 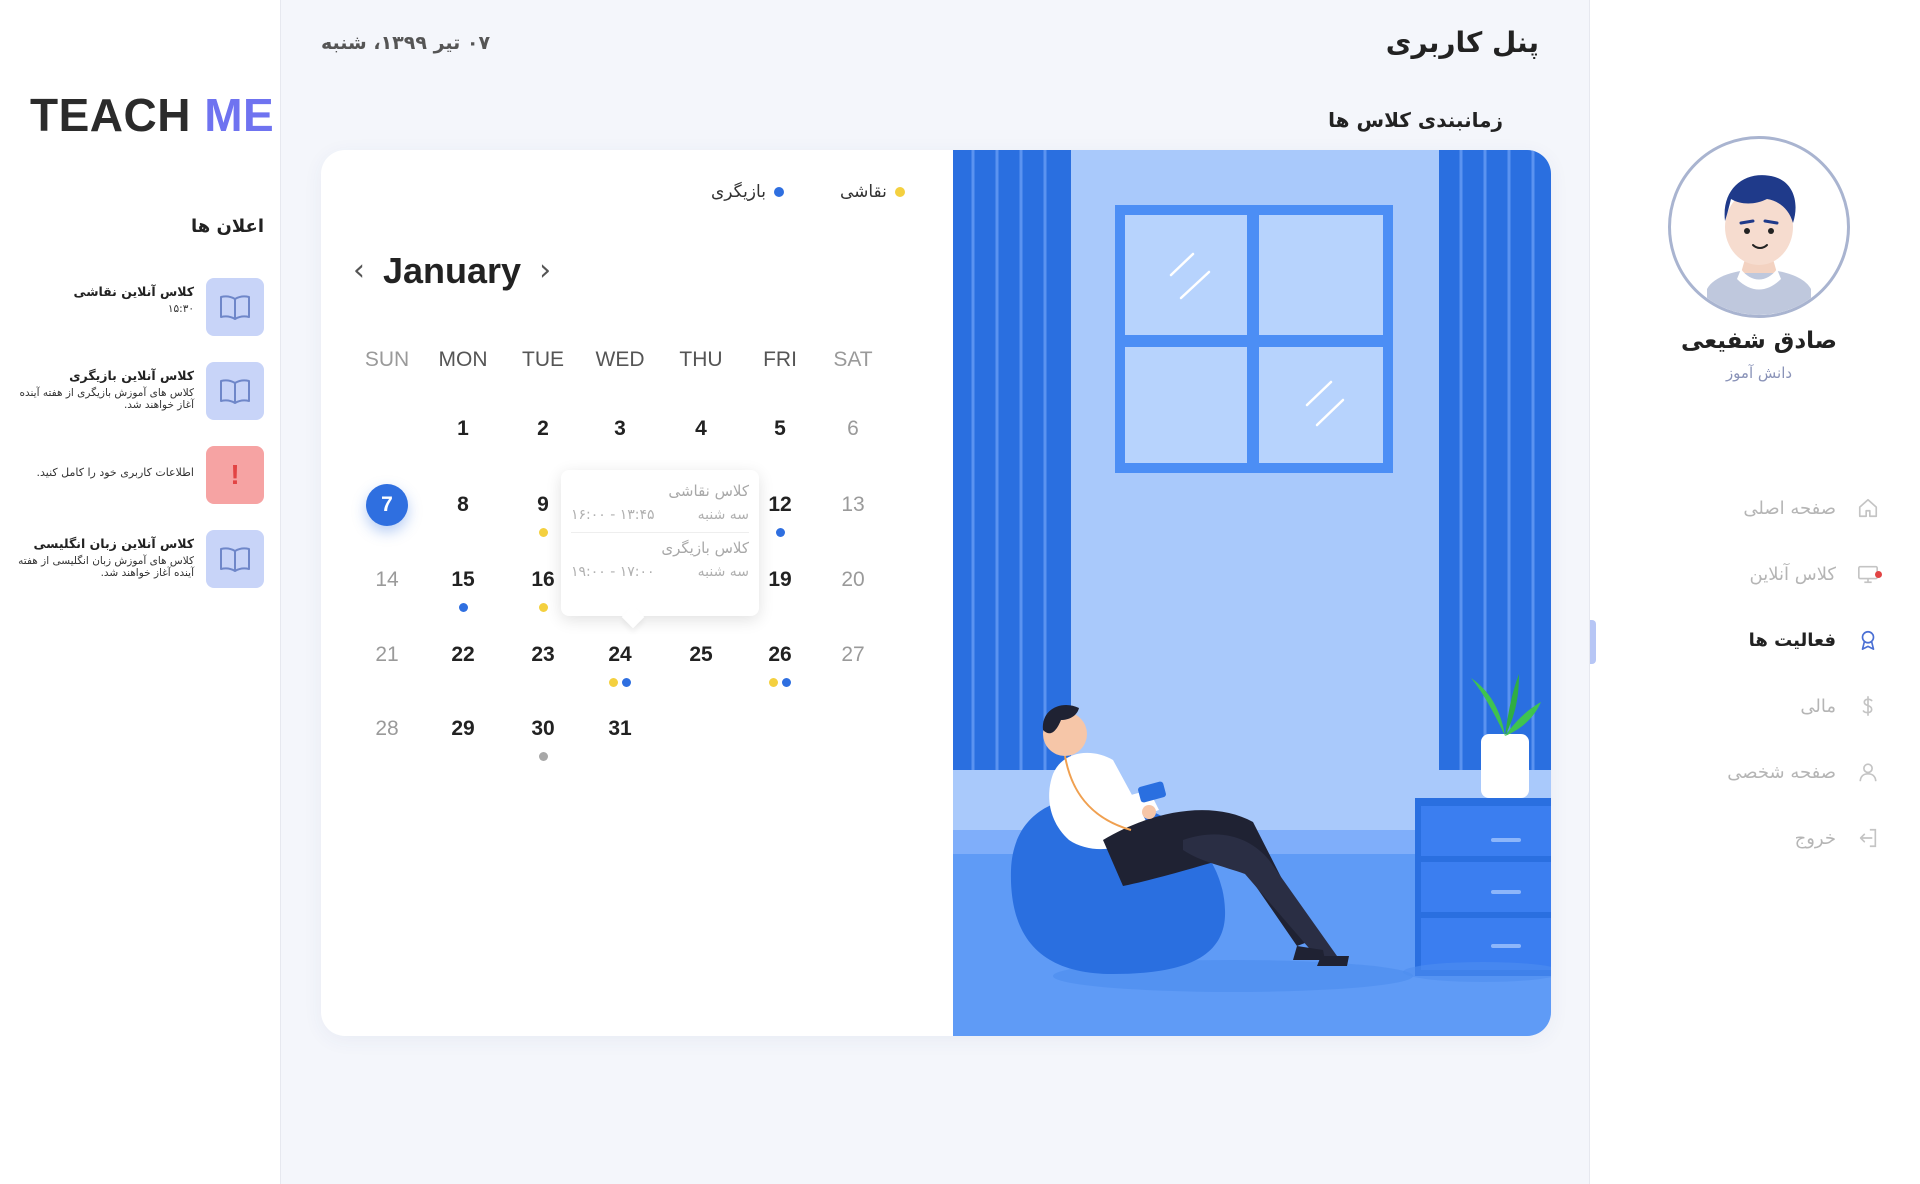 I want to click on nav-item-profile: صفحه شخصی, so click(x=1760, y=772).